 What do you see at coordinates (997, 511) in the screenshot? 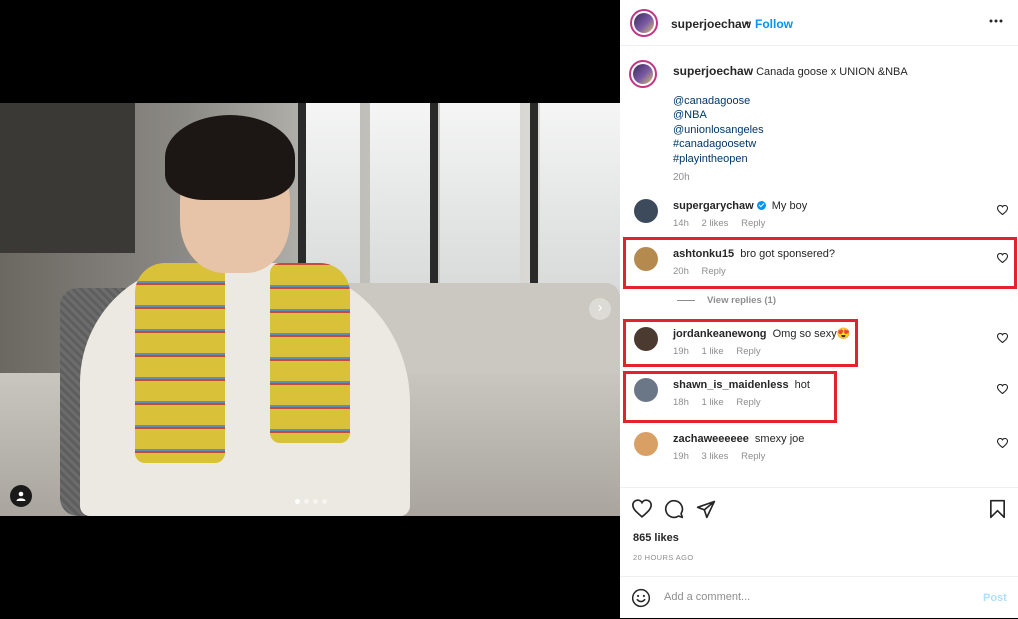
I see `save-bookmark-icon` at bounding box center [997, 511].